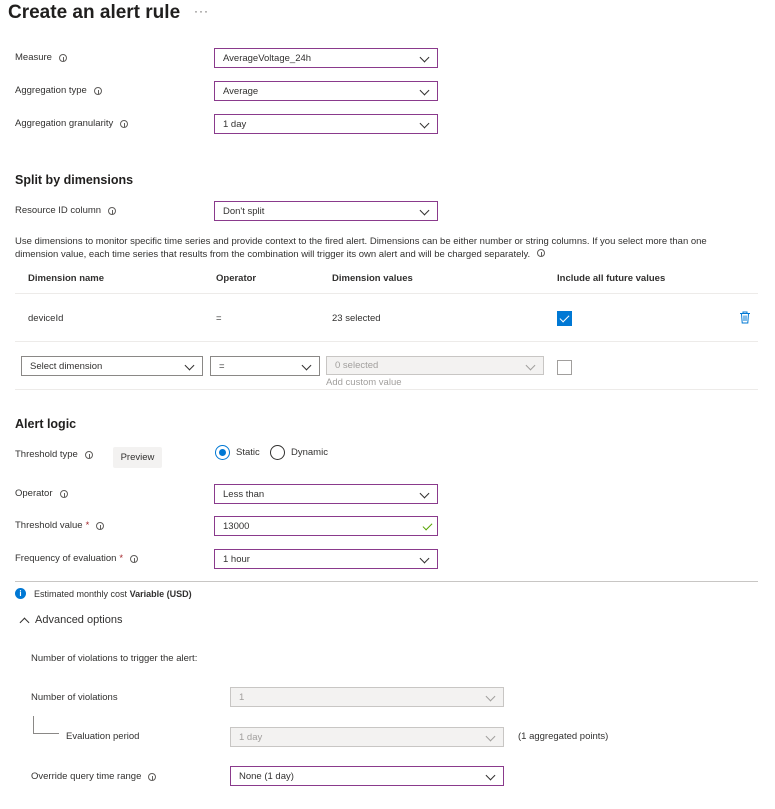  I want to click on col-dimension-name: Dimension name, so click(66, 278).